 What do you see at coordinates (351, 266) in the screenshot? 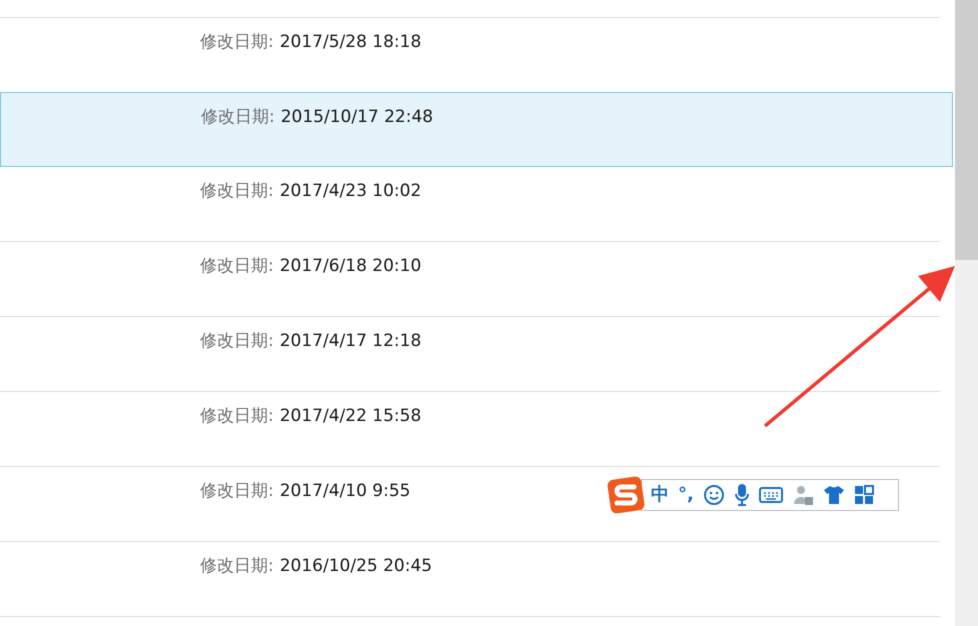
I see `date-value: 2017/6/18 20:10` at bounding box center [351, 266].